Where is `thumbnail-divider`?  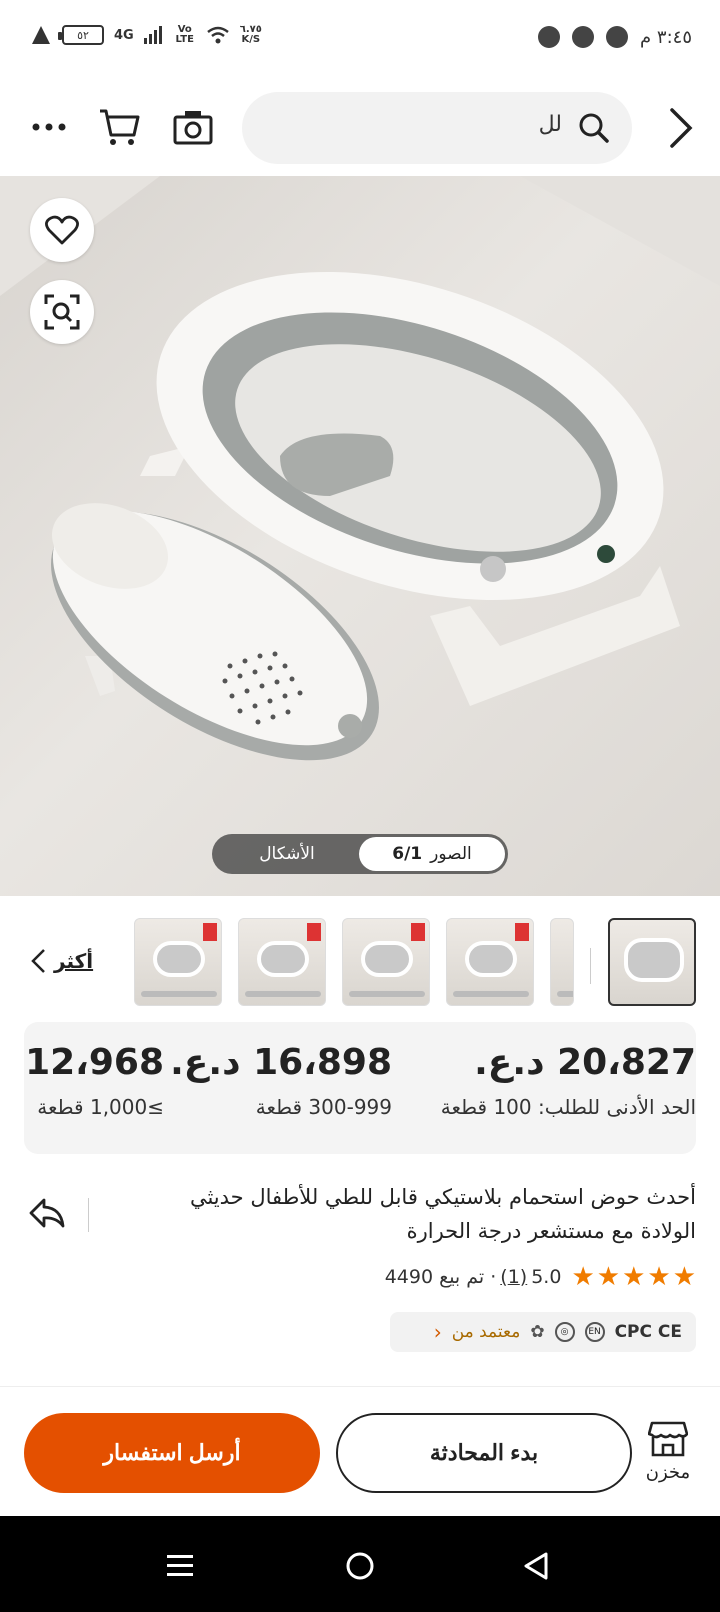 thumbnail-divider is located at coordinates (590, 966).